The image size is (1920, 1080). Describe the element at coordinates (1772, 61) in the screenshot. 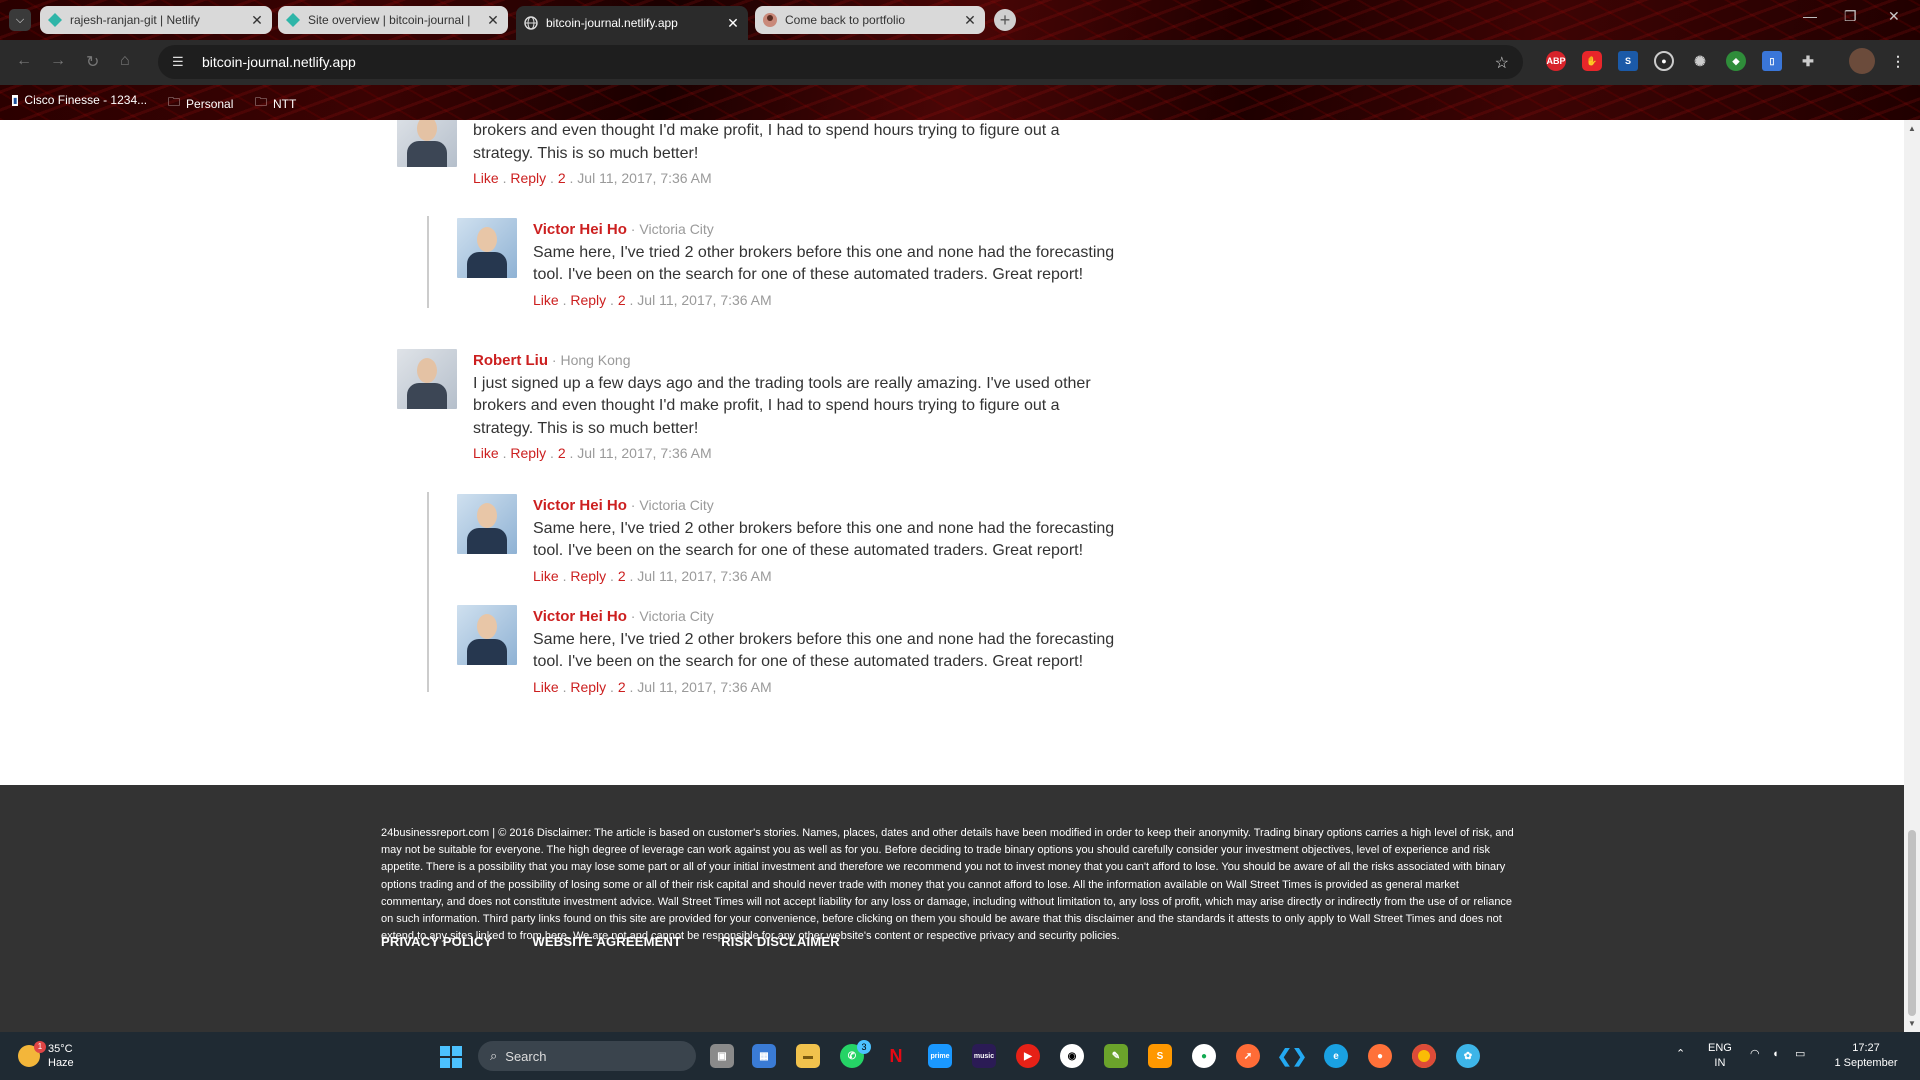

I see `docs-extension-icon: ▯` at that location.